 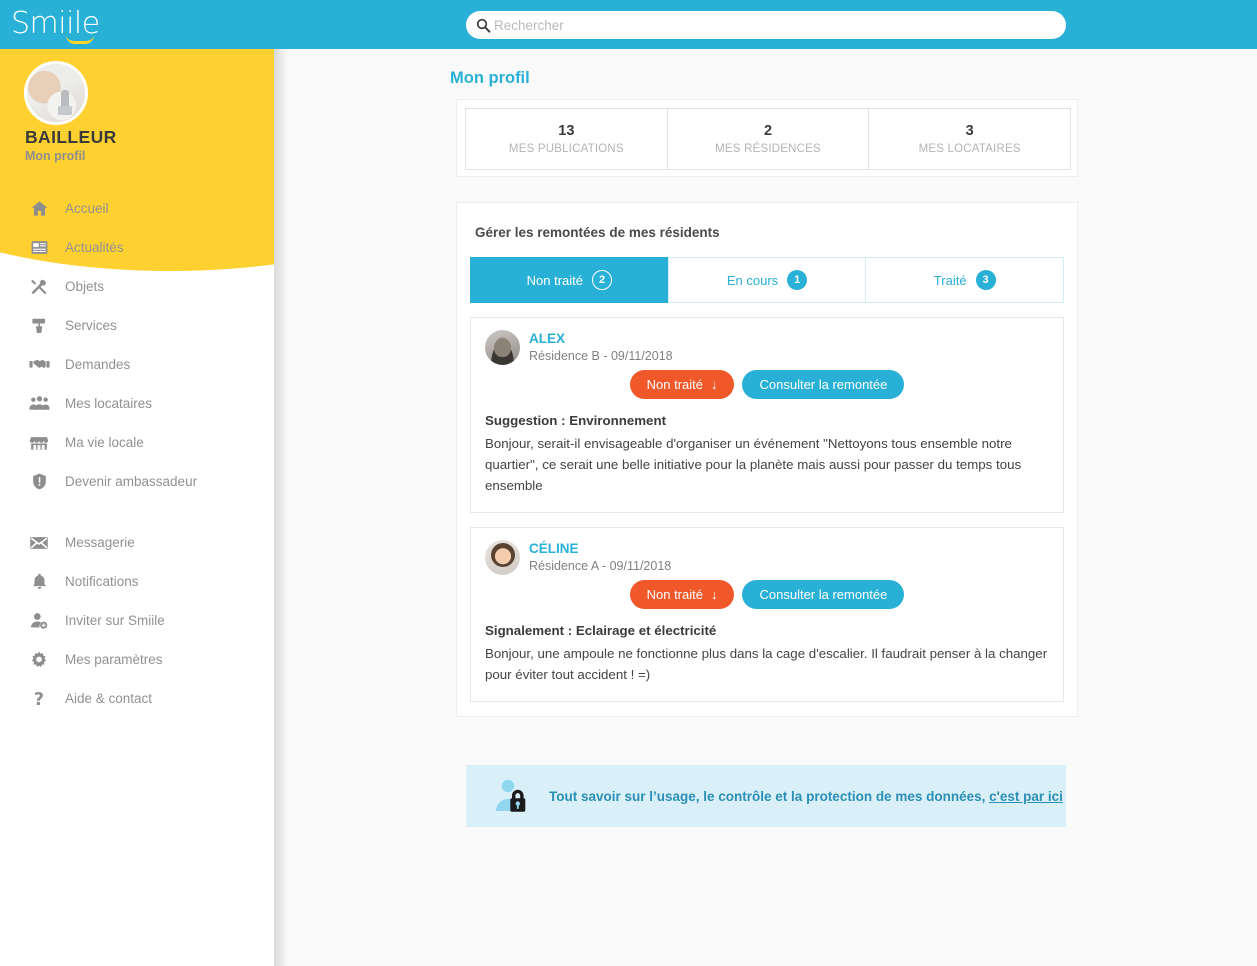 What do you see at coordinates (137, 512) in the screenshot?
I see `sidebar-divider` at bounding box center [137, 512].